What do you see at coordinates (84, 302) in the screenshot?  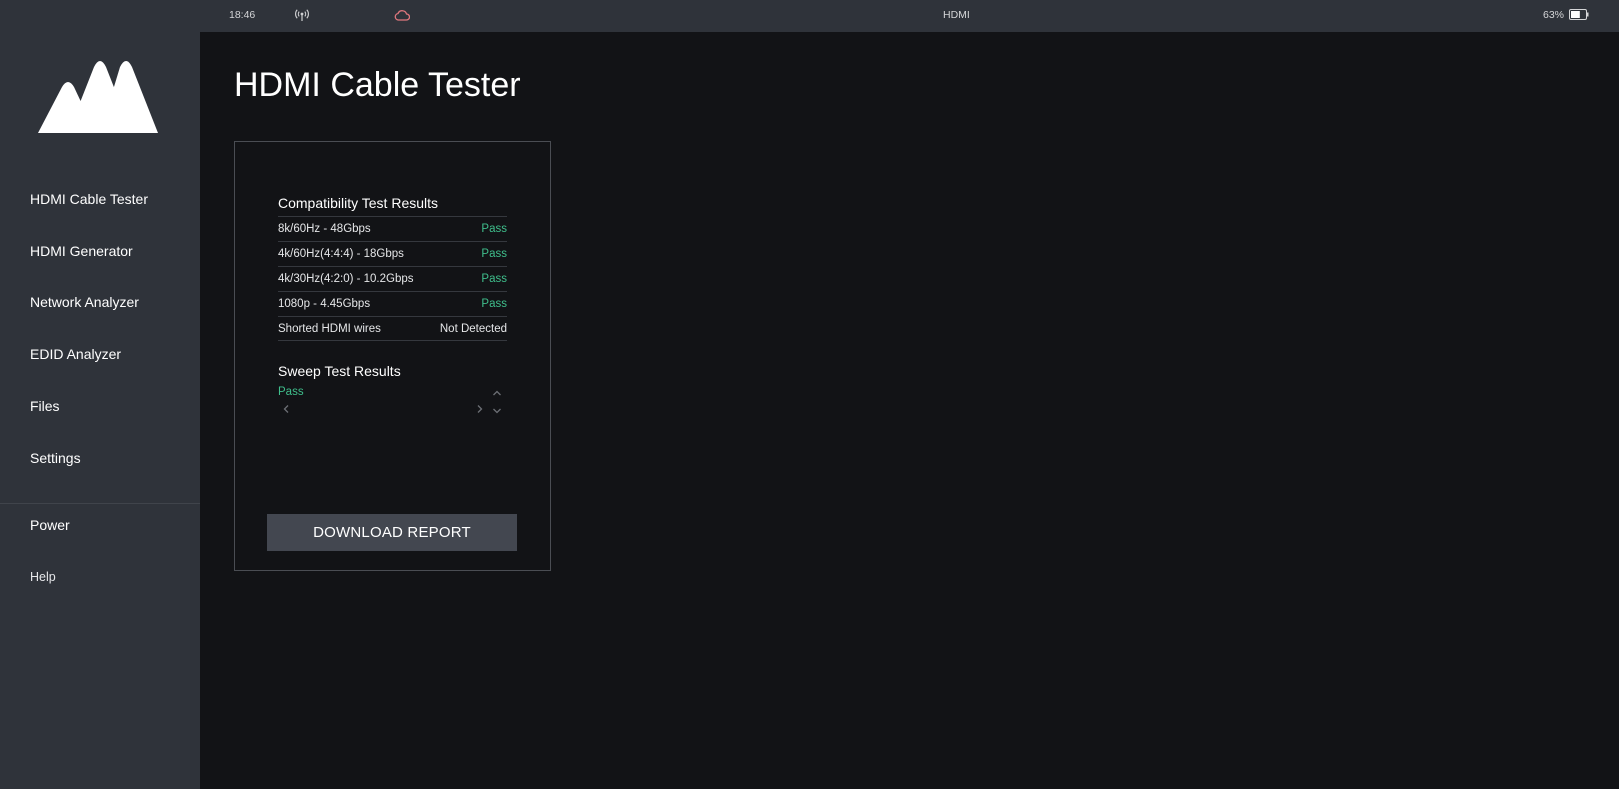 I see `sidebar-item-network-analyzer: Network Analyzer` at bounding box center [84, 302].